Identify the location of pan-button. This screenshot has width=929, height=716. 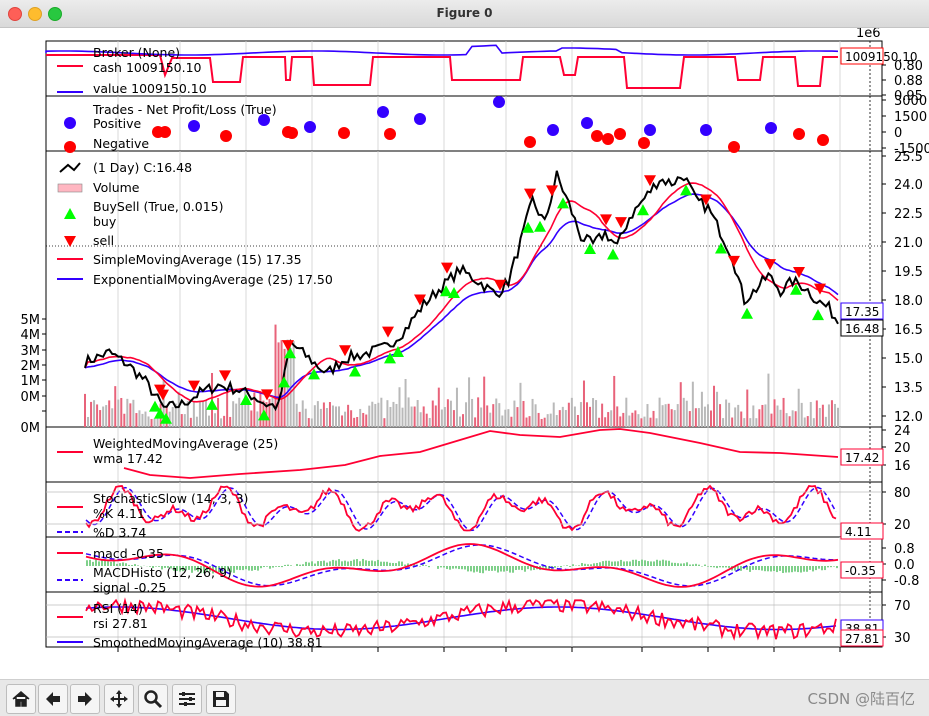
(119, 699).